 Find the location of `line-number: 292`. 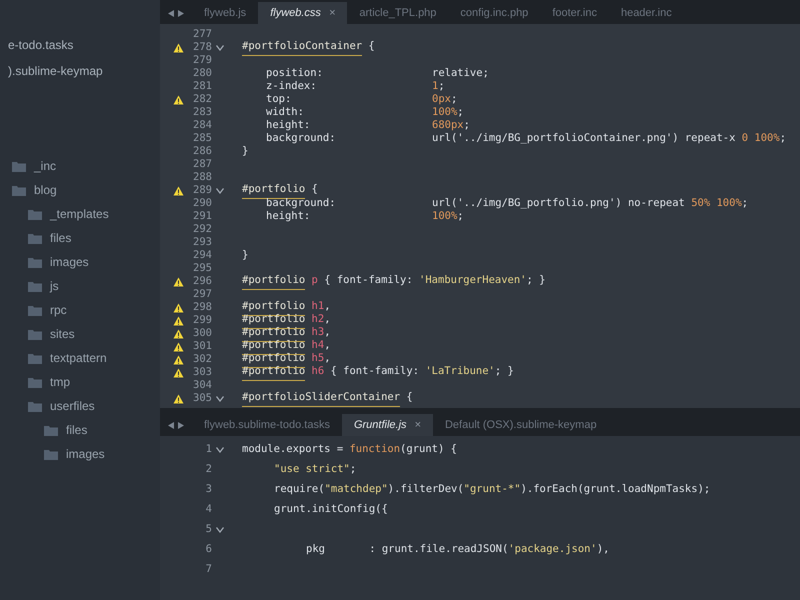

line-number: 292 is located at coordinates (202, 229).